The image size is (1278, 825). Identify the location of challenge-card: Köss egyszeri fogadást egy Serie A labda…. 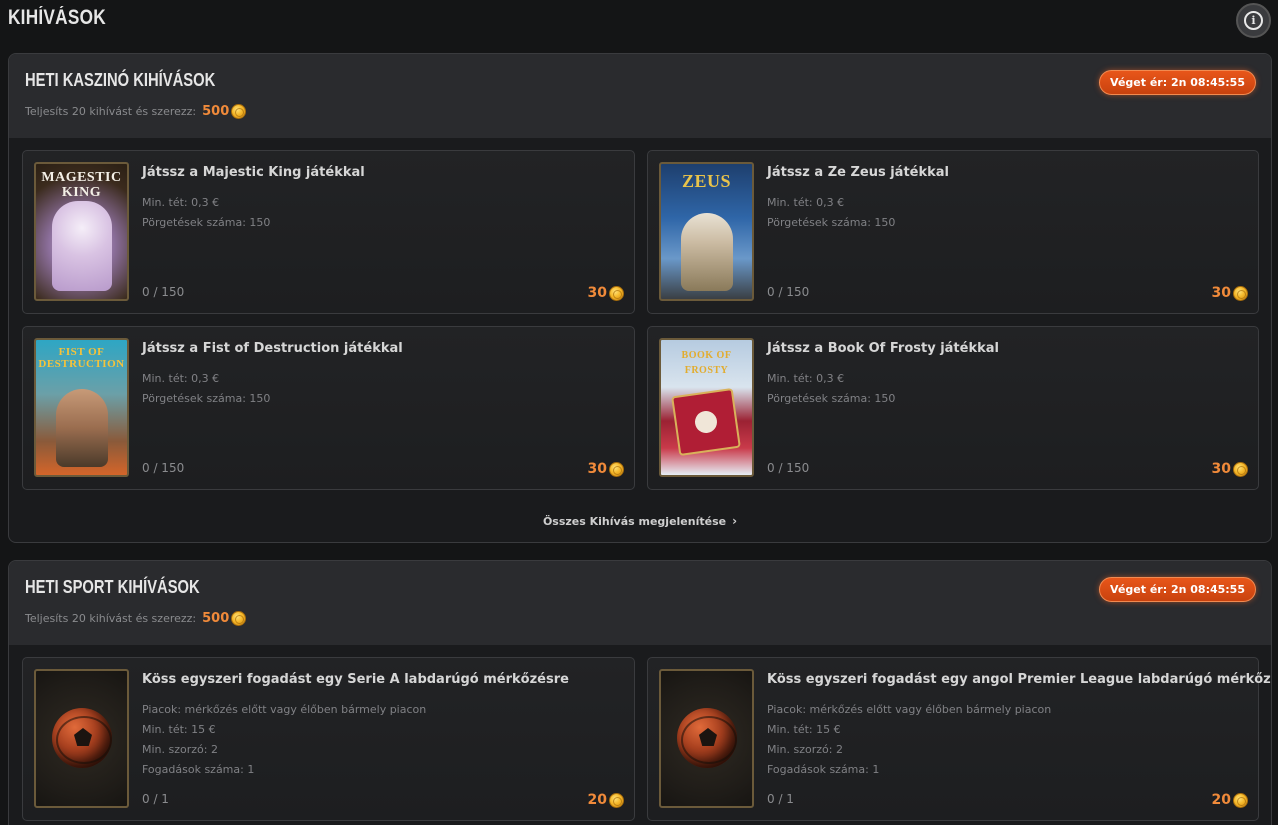
(328, 739).